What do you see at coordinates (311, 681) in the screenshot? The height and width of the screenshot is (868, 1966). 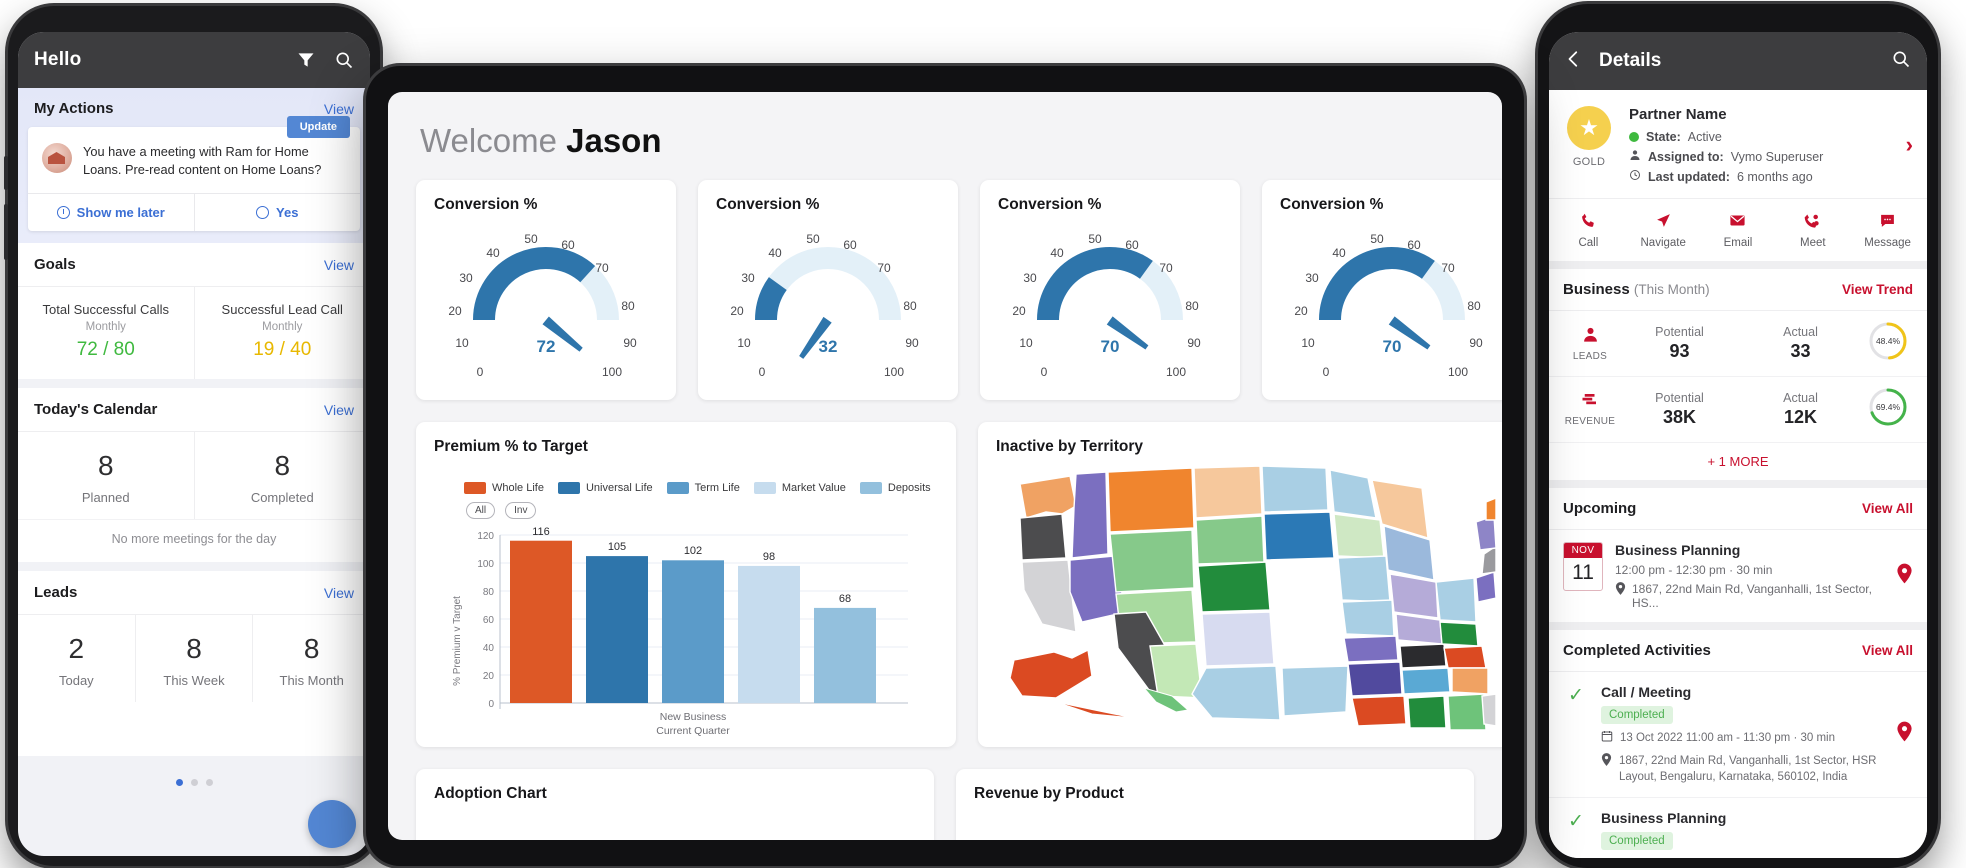 I see `count-caption: This Month` at bounding box center [311, 681].